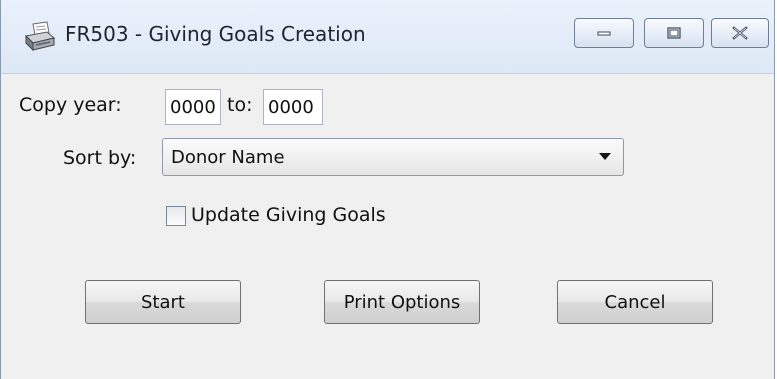 The width and height of the screenshot is (777, 379). I want to click on update-giving-goals-label: Update Giving Goals, so click(288, 215).